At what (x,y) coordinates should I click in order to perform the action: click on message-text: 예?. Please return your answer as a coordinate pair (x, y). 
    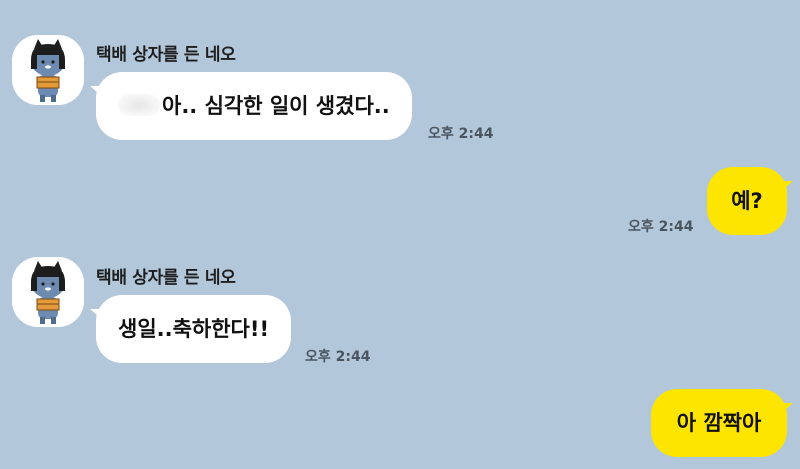
    Looking at the image, I should click on (747, 201).